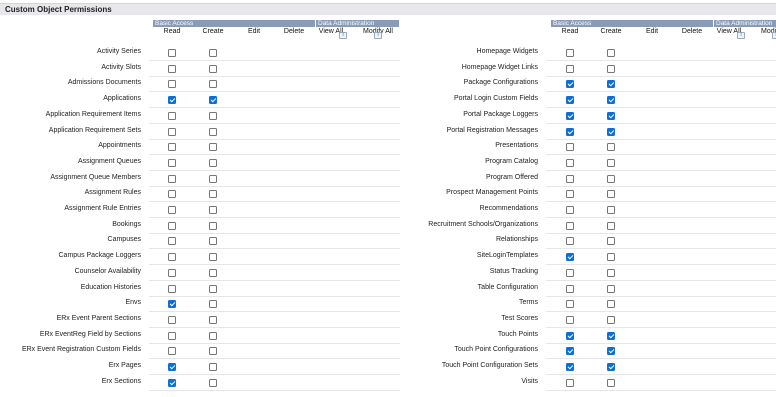  What do you see at coordinates (343, 35) in the screenshot?
I see `left-view-all-help-icon: i` at bounding box center [343, 35].